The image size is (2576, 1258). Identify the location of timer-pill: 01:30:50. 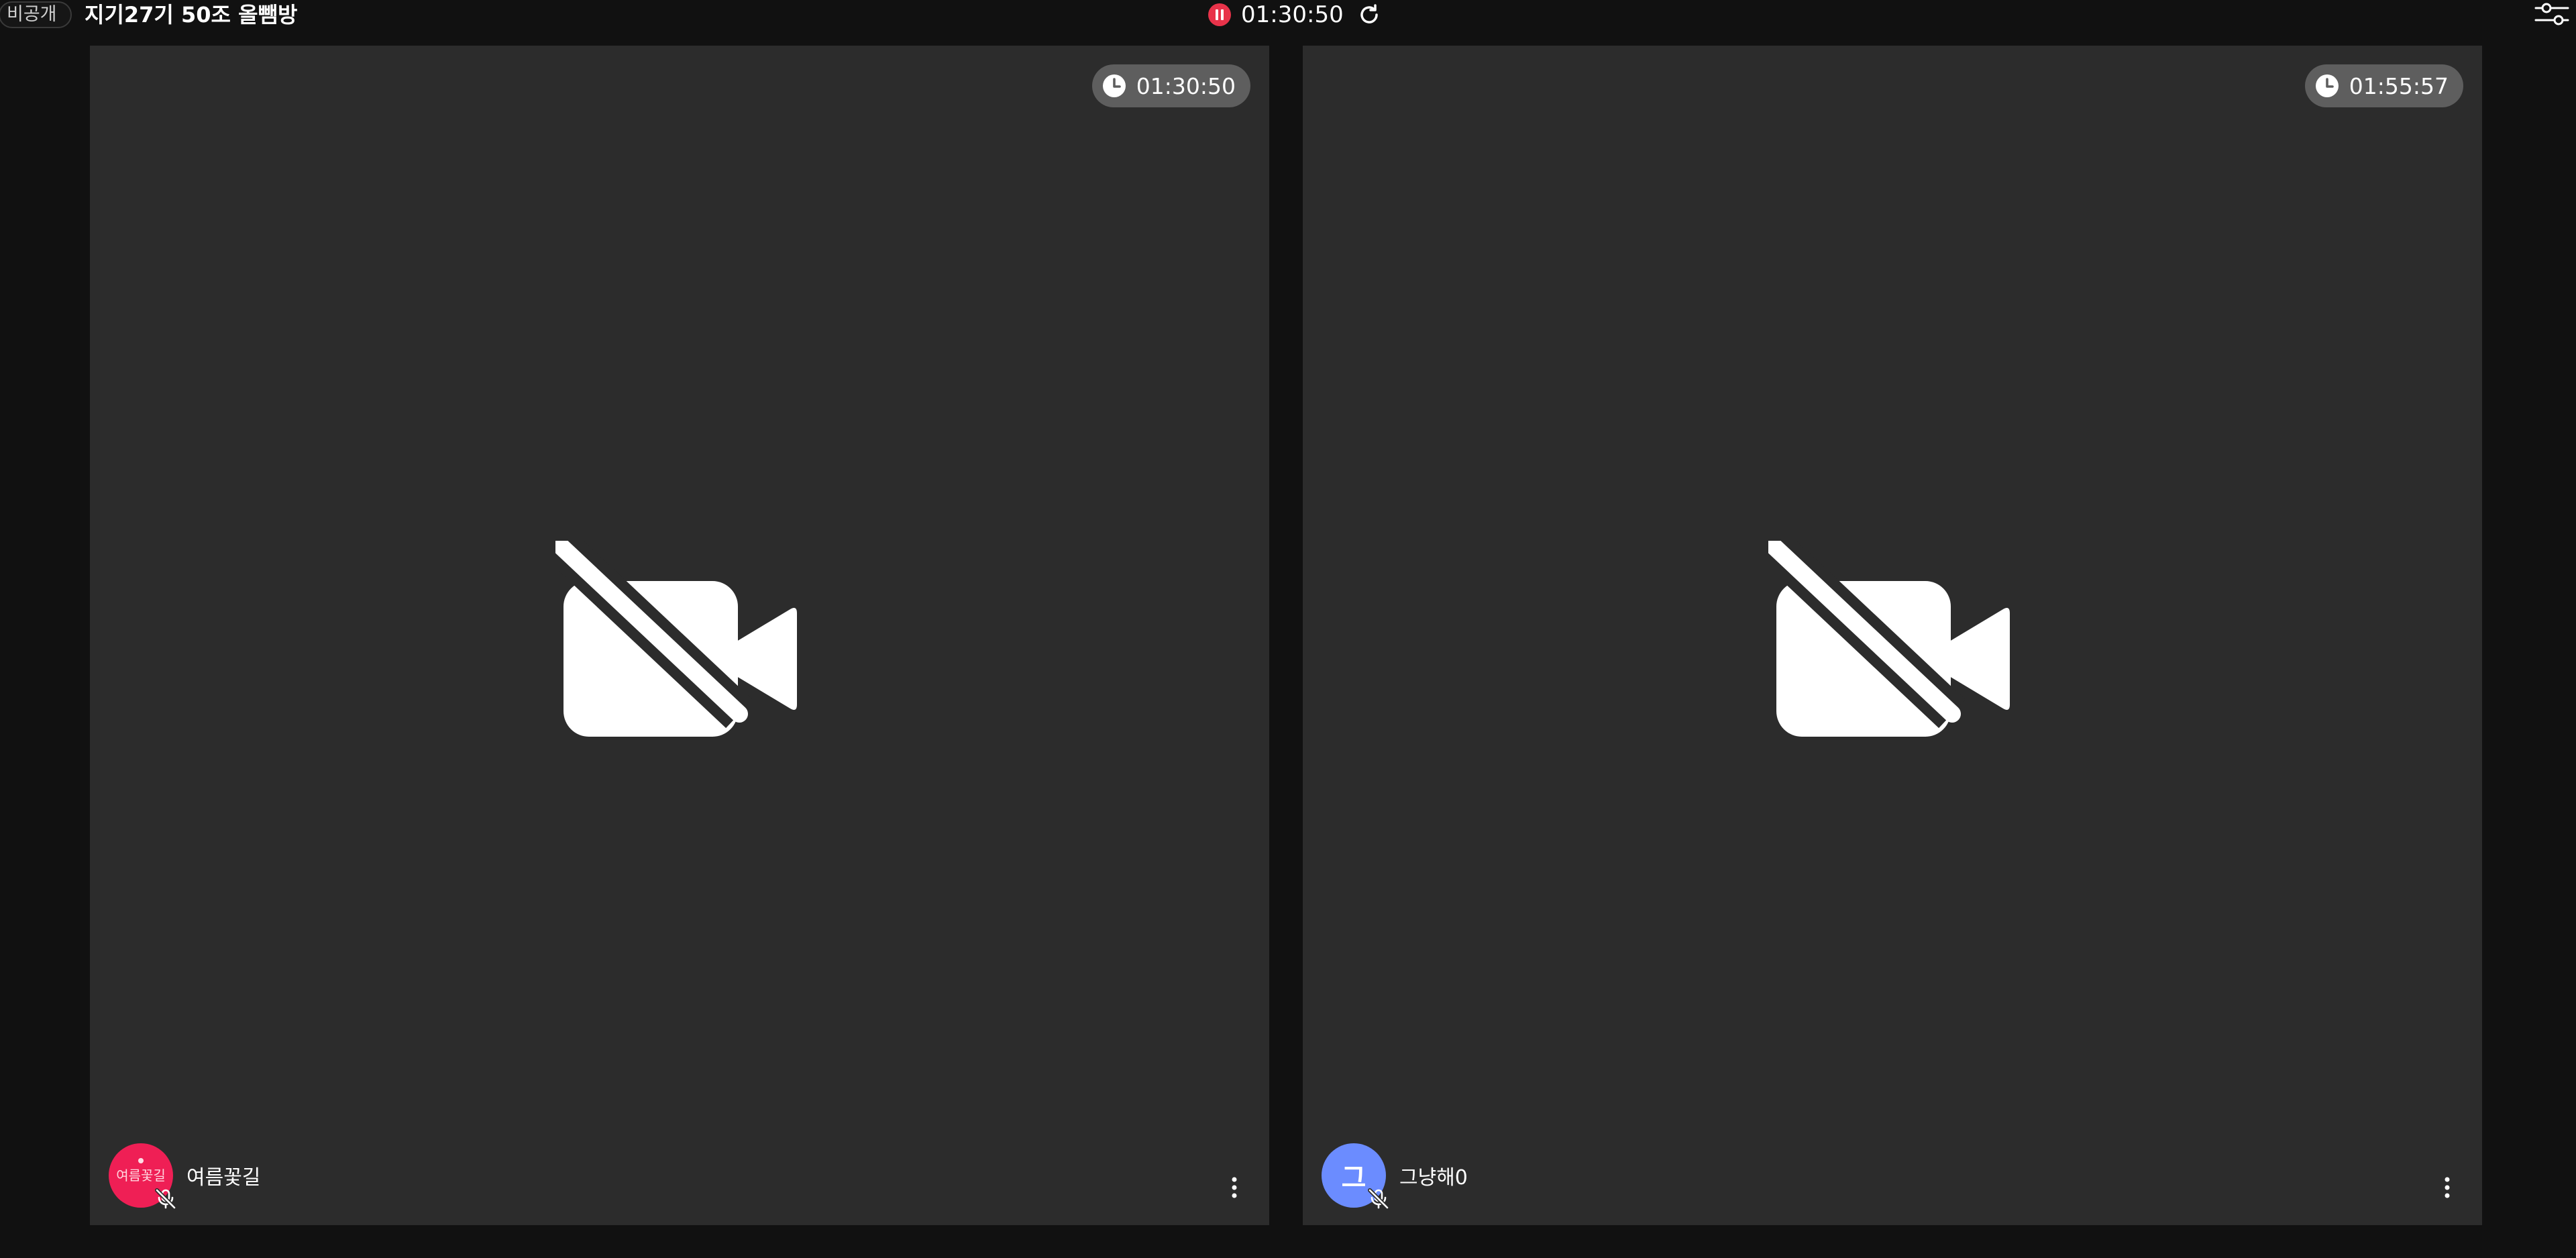
(1170, 85).